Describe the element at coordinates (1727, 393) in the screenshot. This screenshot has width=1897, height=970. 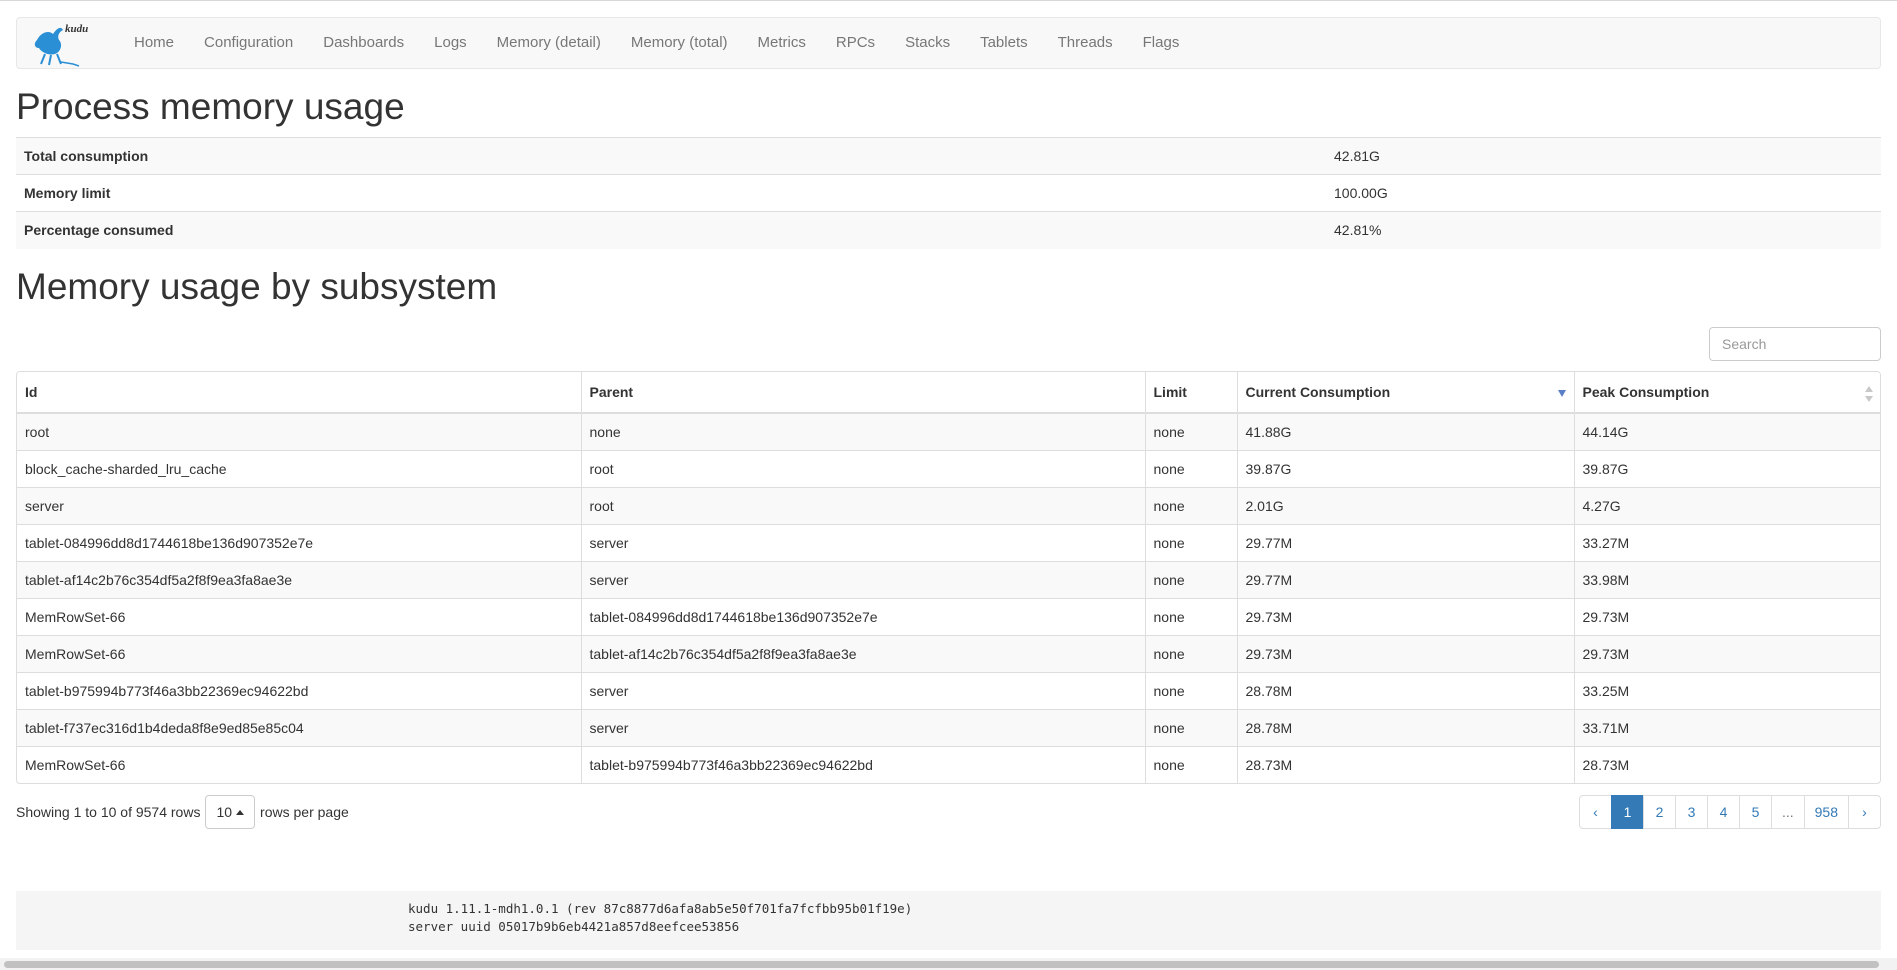
I see `column-header-peak-consumption: Peak Consumption` at that location.